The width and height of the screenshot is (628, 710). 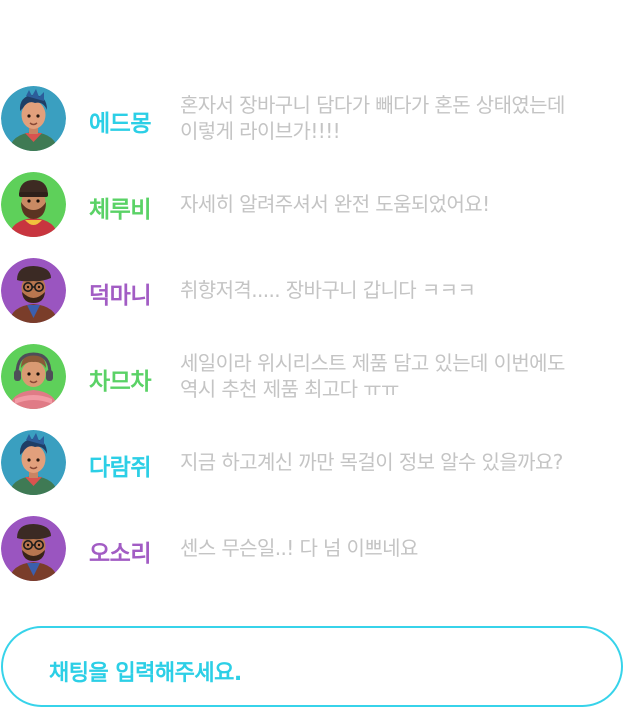 What do you see at coordinates (312, 666) in the screenshot?
I see `chat-input-field: 채팅을 입력해주세요.` at bounding box center [312, 666].